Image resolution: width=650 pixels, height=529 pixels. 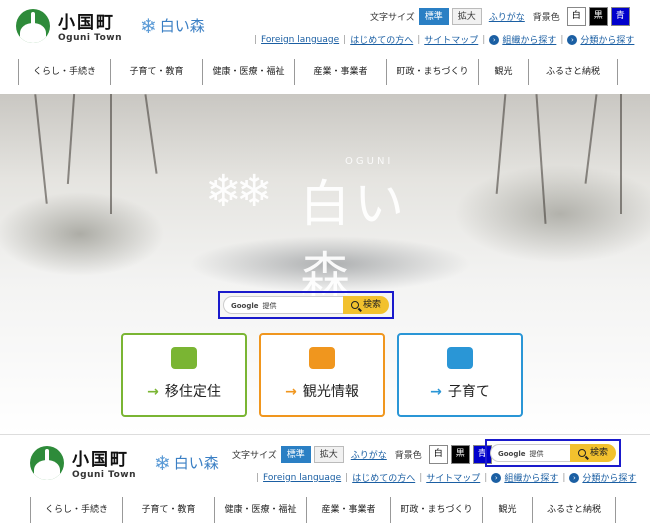 I want to click on camera-icon, so click(x=322, y=358).